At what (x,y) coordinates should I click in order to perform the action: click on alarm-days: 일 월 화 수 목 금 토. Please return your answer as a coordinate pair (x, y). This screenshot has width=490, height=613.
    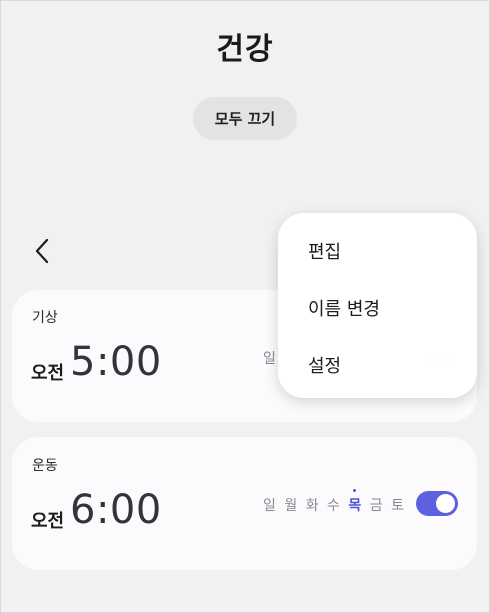
    Looking at the image, I should click on (335, 502).